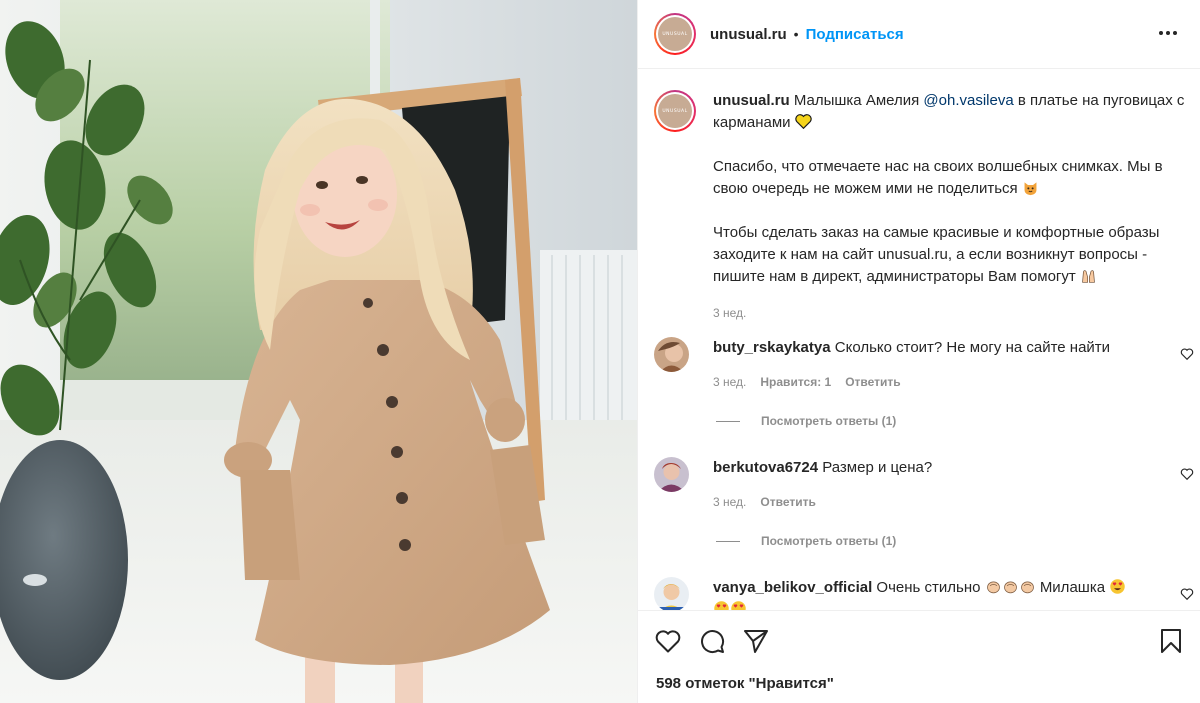 This screenshot has height=703, width=1200. I want to click on caption-mention: @oh.vasileva, so click(968, 100).